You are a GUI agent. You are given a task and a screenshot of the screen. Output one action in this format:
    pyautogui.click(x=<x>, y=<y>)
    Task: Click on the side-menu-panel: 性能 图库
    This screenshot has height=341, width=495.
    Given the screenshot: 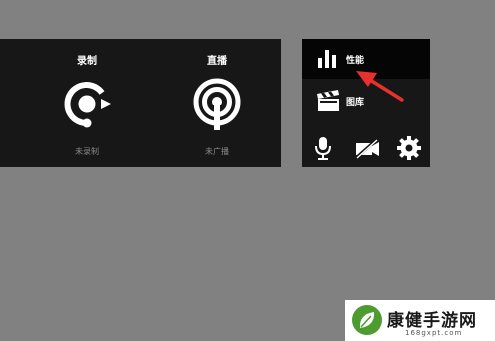 What is the action you would take?
    pyautogui.click(x=366, y=103)
    